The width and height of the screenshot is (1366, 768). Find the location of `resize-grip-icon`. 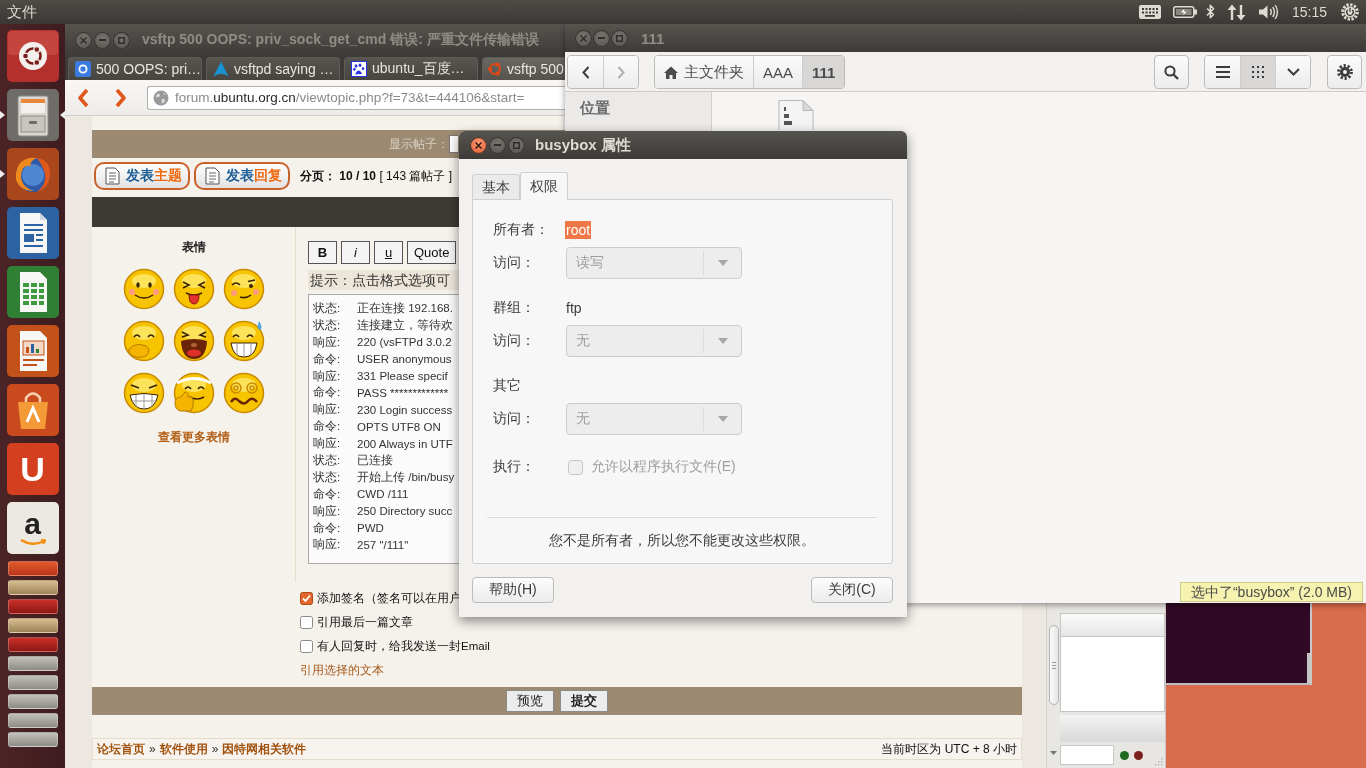

resize-grip-icon is located at coordinates (1158, 761).